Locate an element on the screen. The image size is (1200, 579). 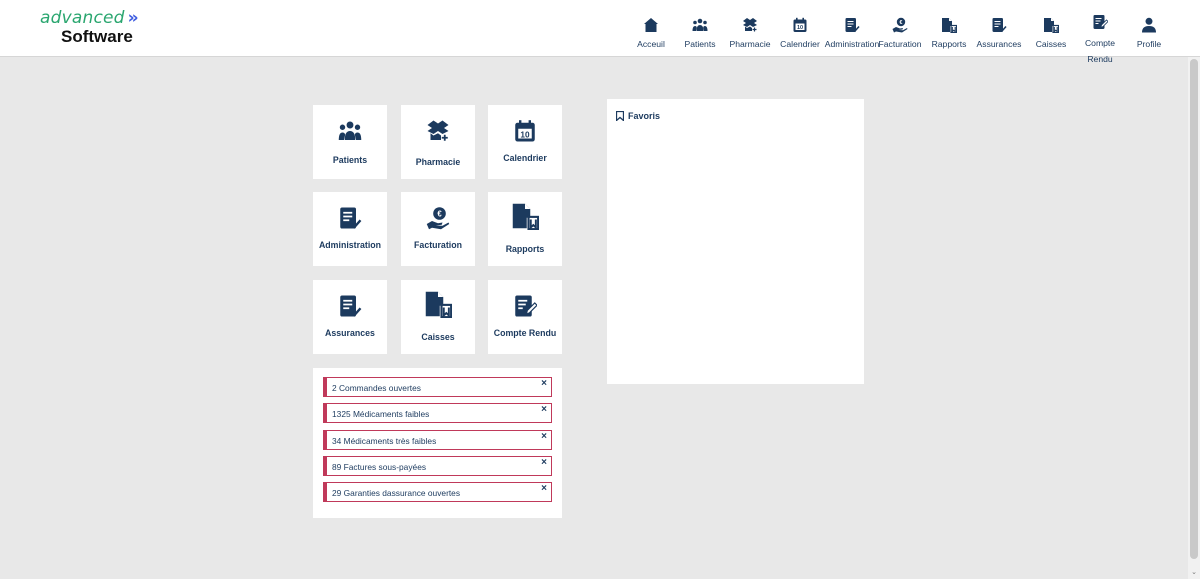
bookmark-icon is located at coordinates (620, 116).